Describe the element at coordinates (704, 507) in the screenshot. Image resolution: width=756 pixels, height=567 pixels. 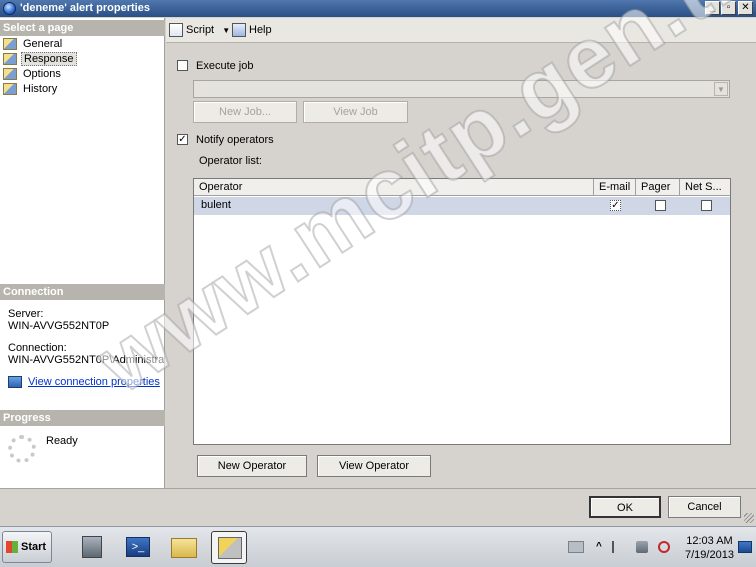
I see `cancel-button: Cancel` at that location.